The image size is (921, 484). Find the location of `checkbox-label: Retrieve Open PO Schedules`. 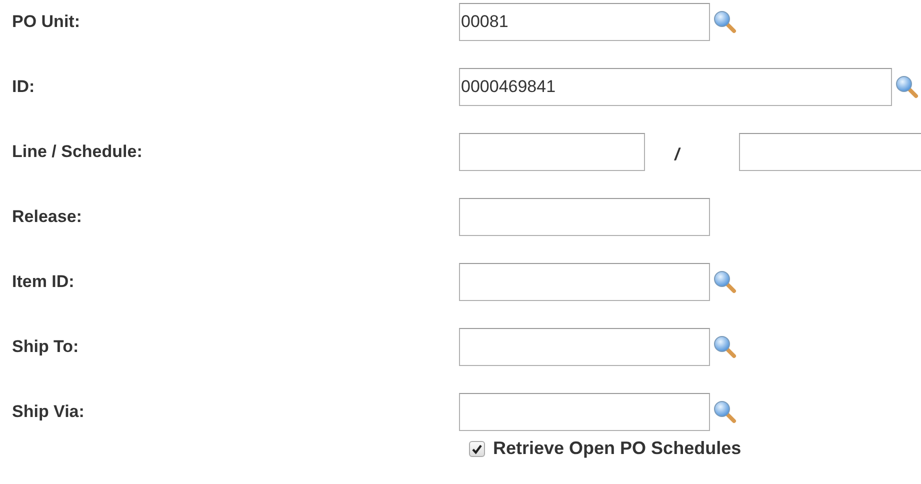

checkbox-label: Retrieve Open PO Schedules is located at coordinates (617, 448).